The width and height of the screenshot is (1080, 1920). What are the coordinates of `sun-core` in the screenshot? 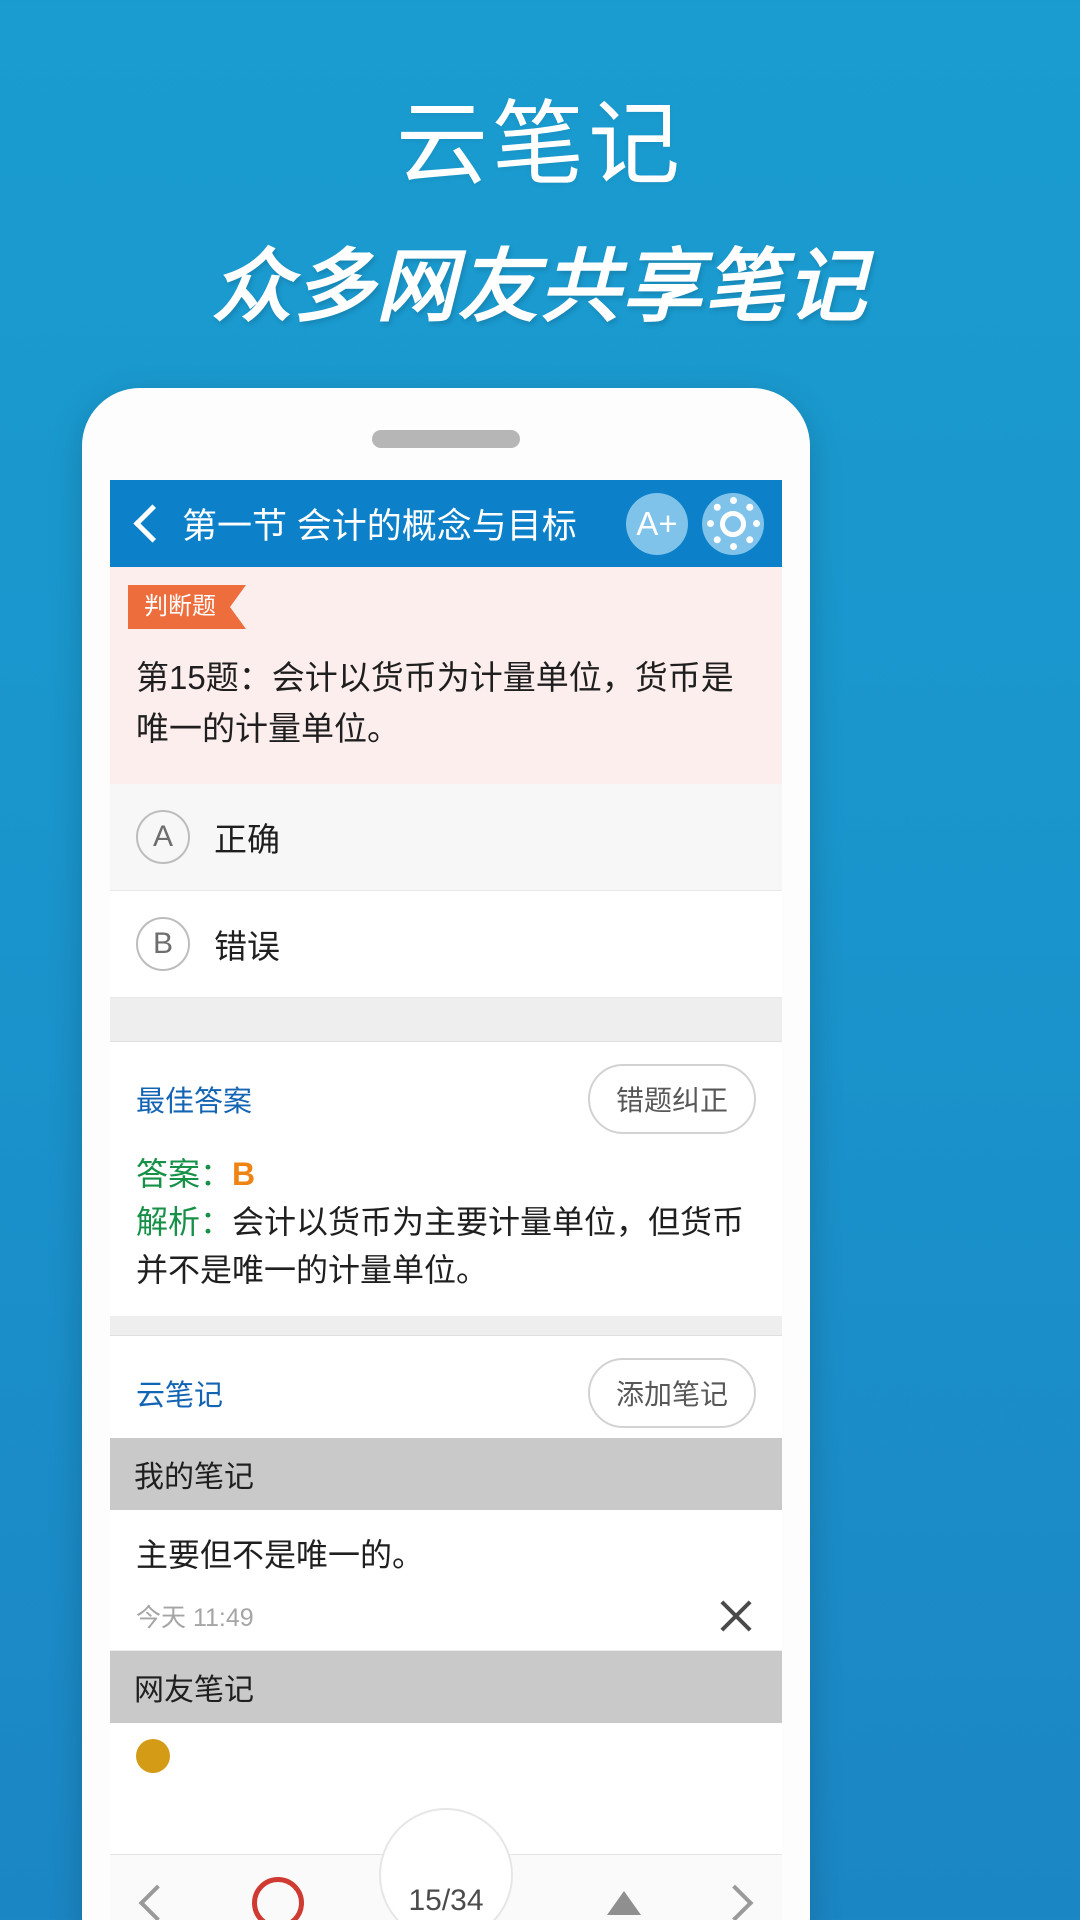 It's located at (733, 523).